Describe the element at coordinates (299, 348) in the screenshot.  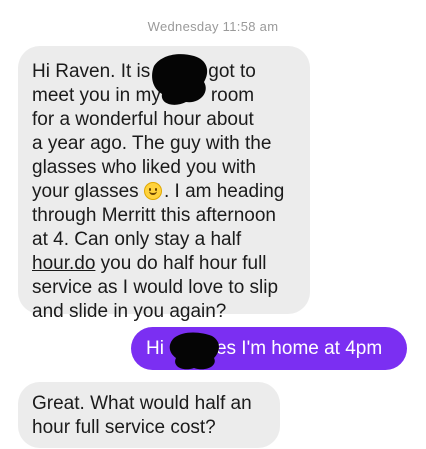
I see `outgoing-message-text: es I'm home at 4pm` at that location.